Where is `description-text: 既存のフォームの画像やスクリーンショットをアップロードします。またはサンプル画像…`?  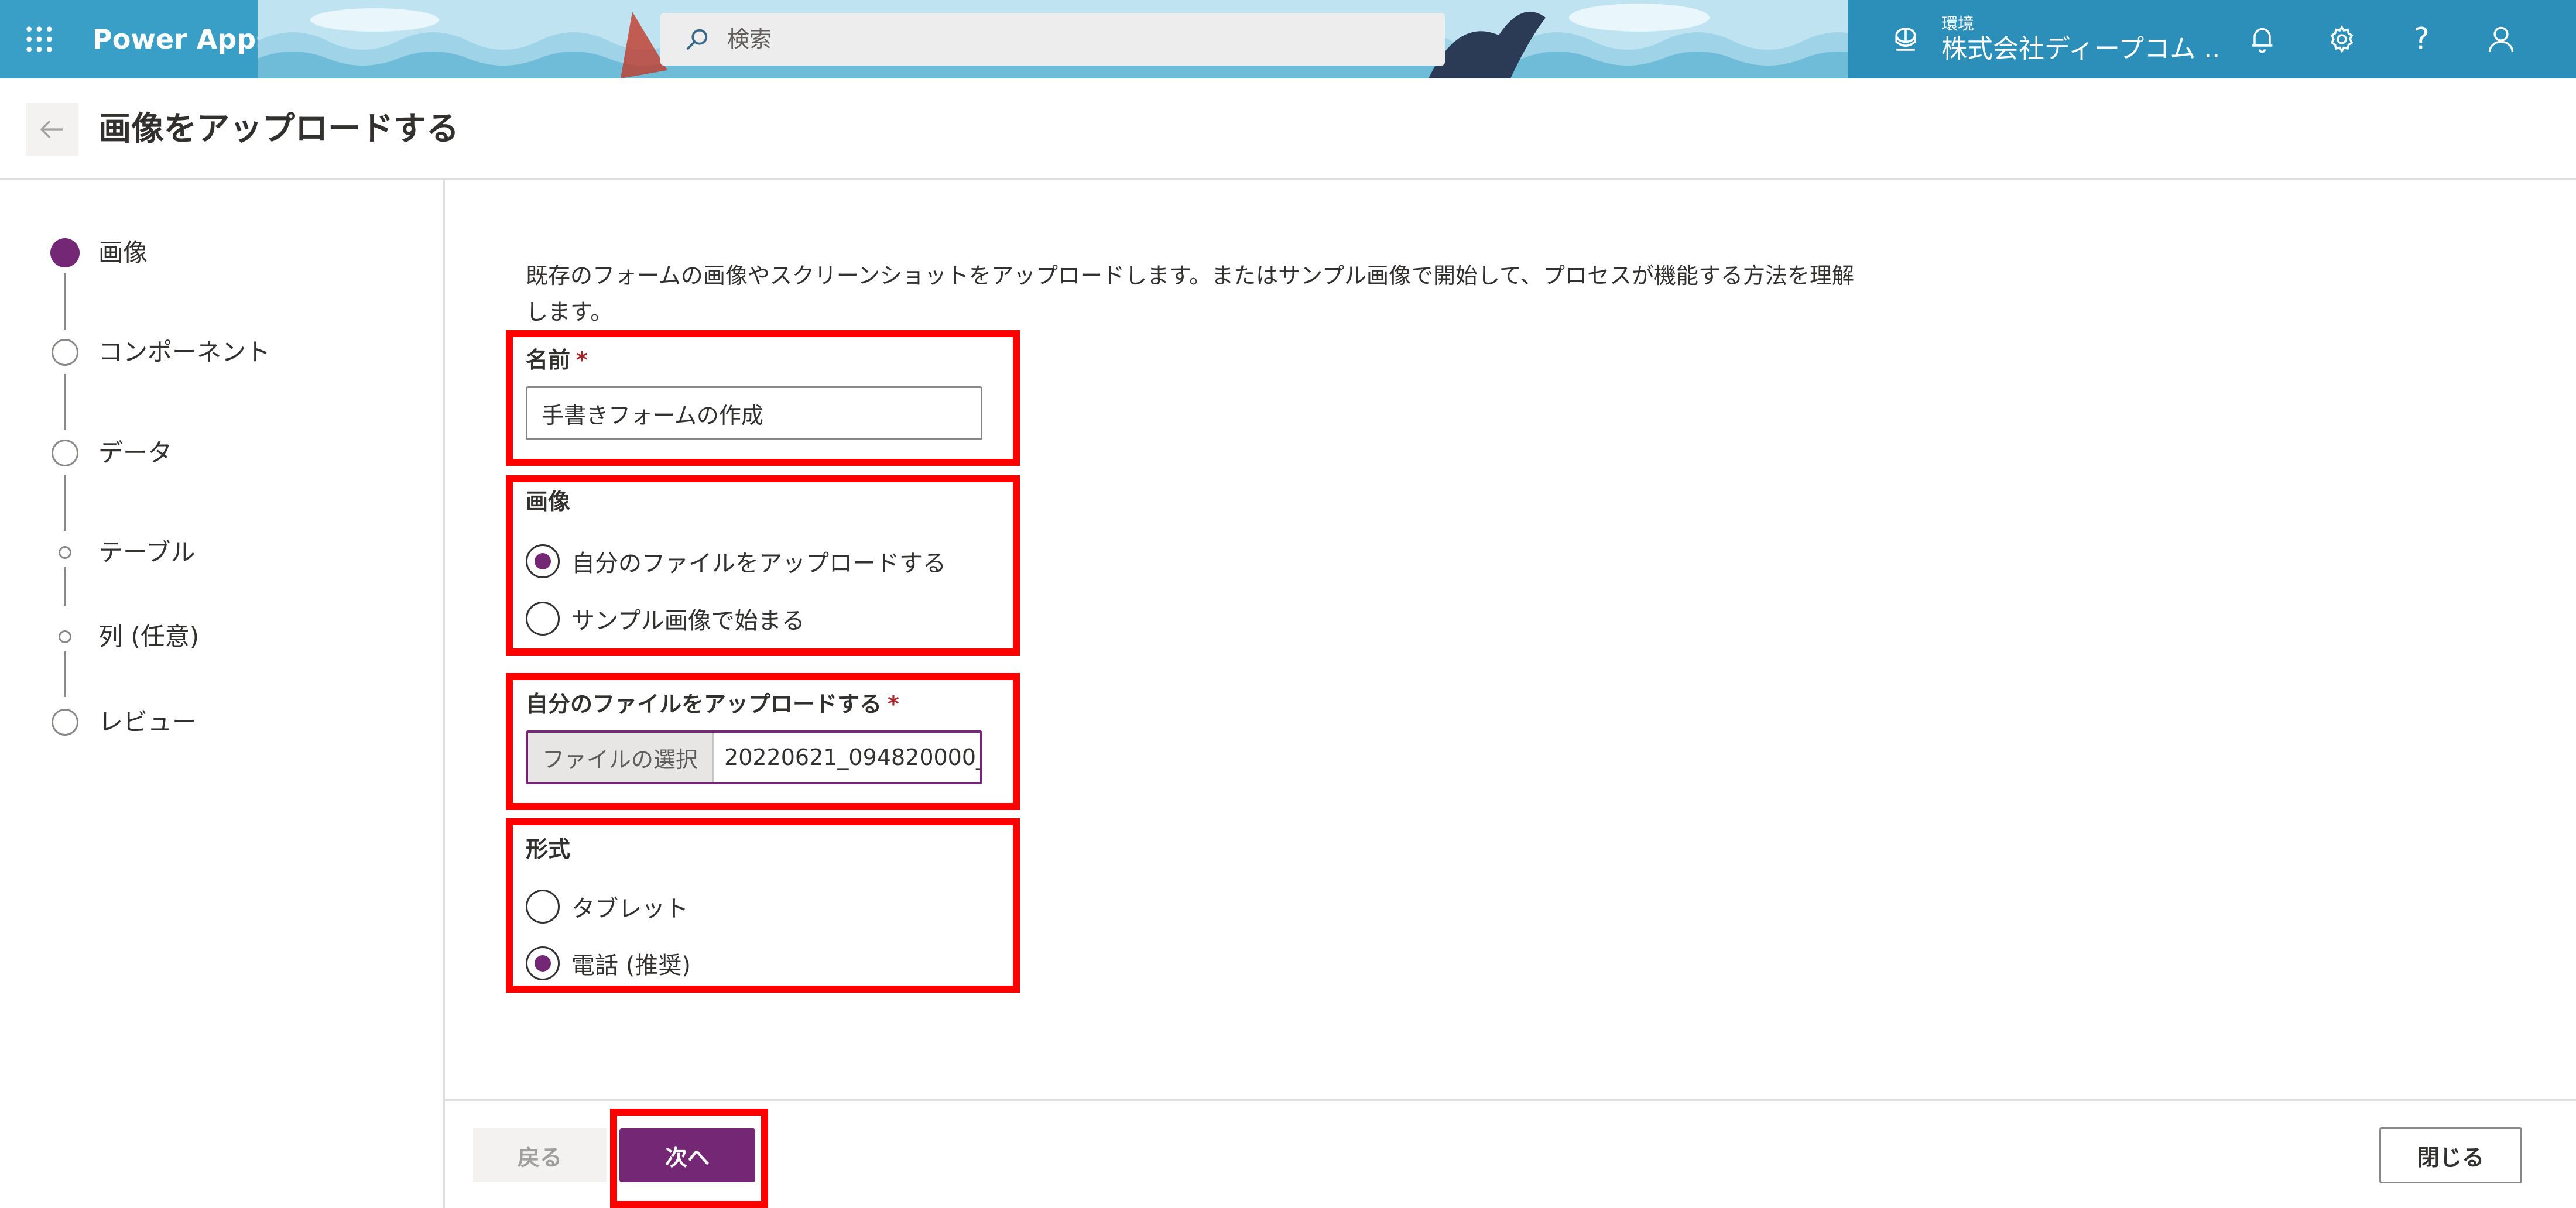
description-text: 既存のフォームの画像やスクリーンショットをアップロードします。またはサンプル画像… is located at coordinates (1190, 294).